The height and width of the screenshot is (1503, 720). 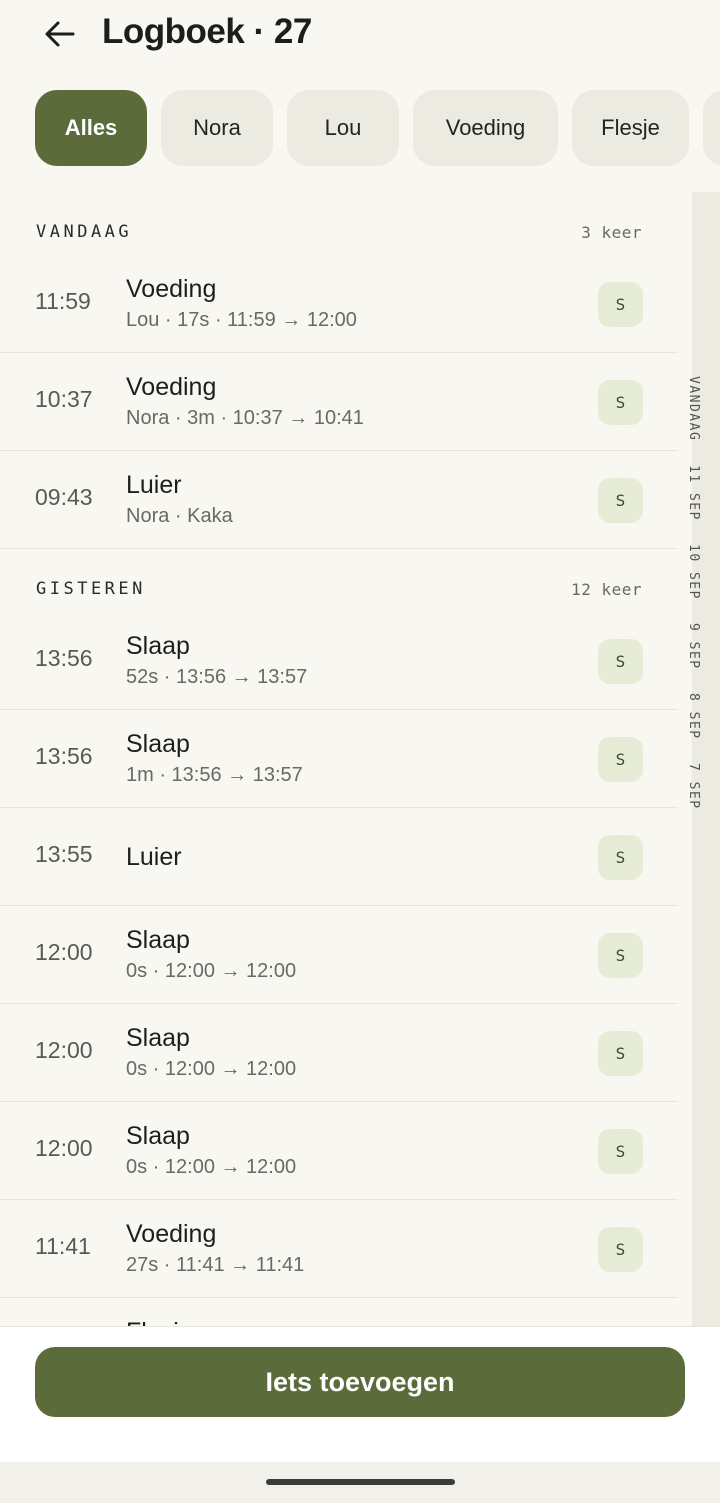 I want to click on row-time: 09:43, so click(x=64, y=497).